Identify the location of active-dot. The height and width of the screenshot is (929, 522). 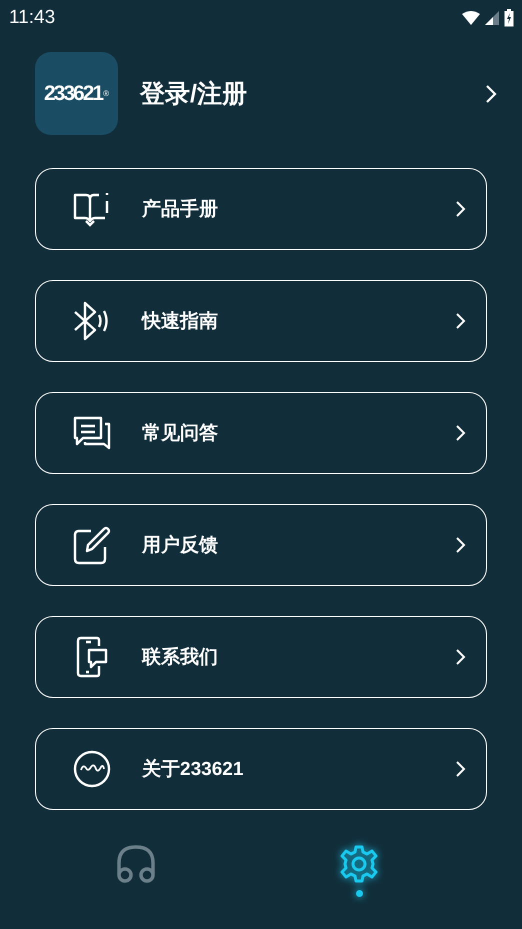
(359, 893).